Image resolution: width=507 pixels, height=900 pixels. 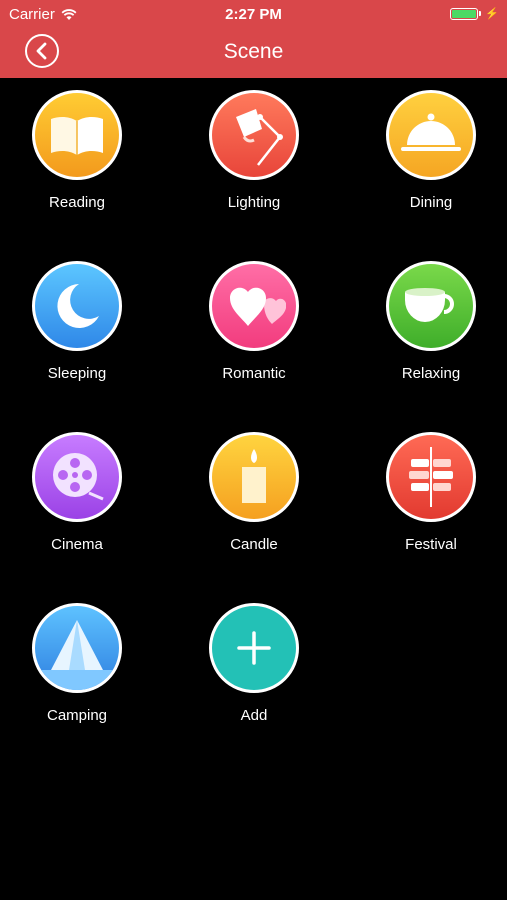 What do you see at coordinates (254, 715) in the screenshot?
I see `scene-label: Add` at bounding box center [254, 715].